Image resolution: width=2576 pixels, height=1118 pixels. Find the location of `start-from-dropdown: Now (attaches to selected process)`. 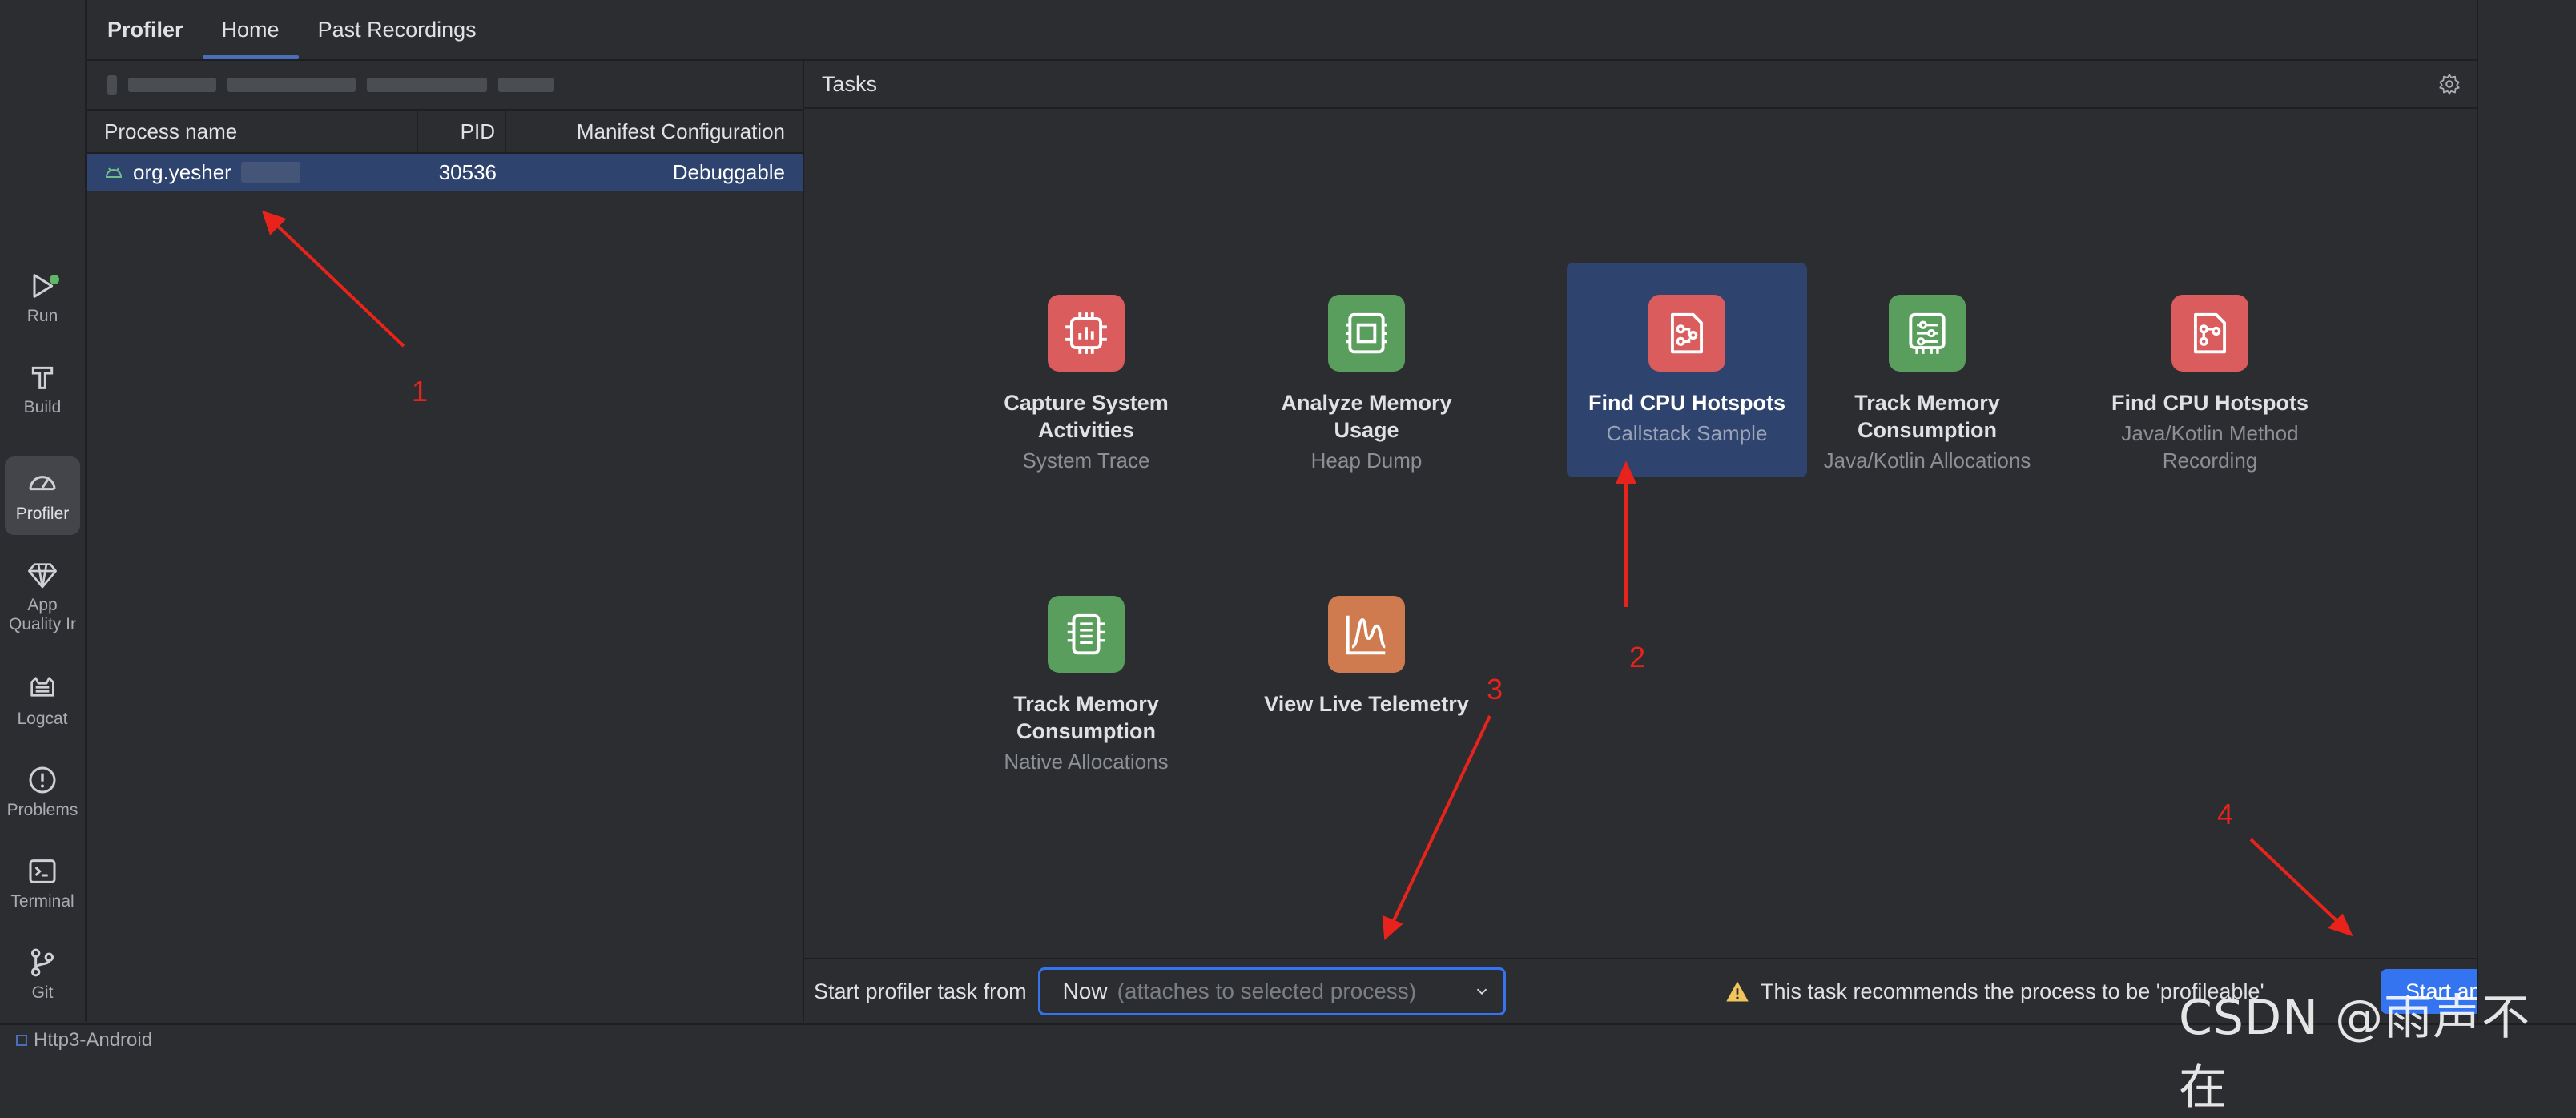

start-from-dropdown: Now (attaches to selected process) is located at coordinates (1271, 991).